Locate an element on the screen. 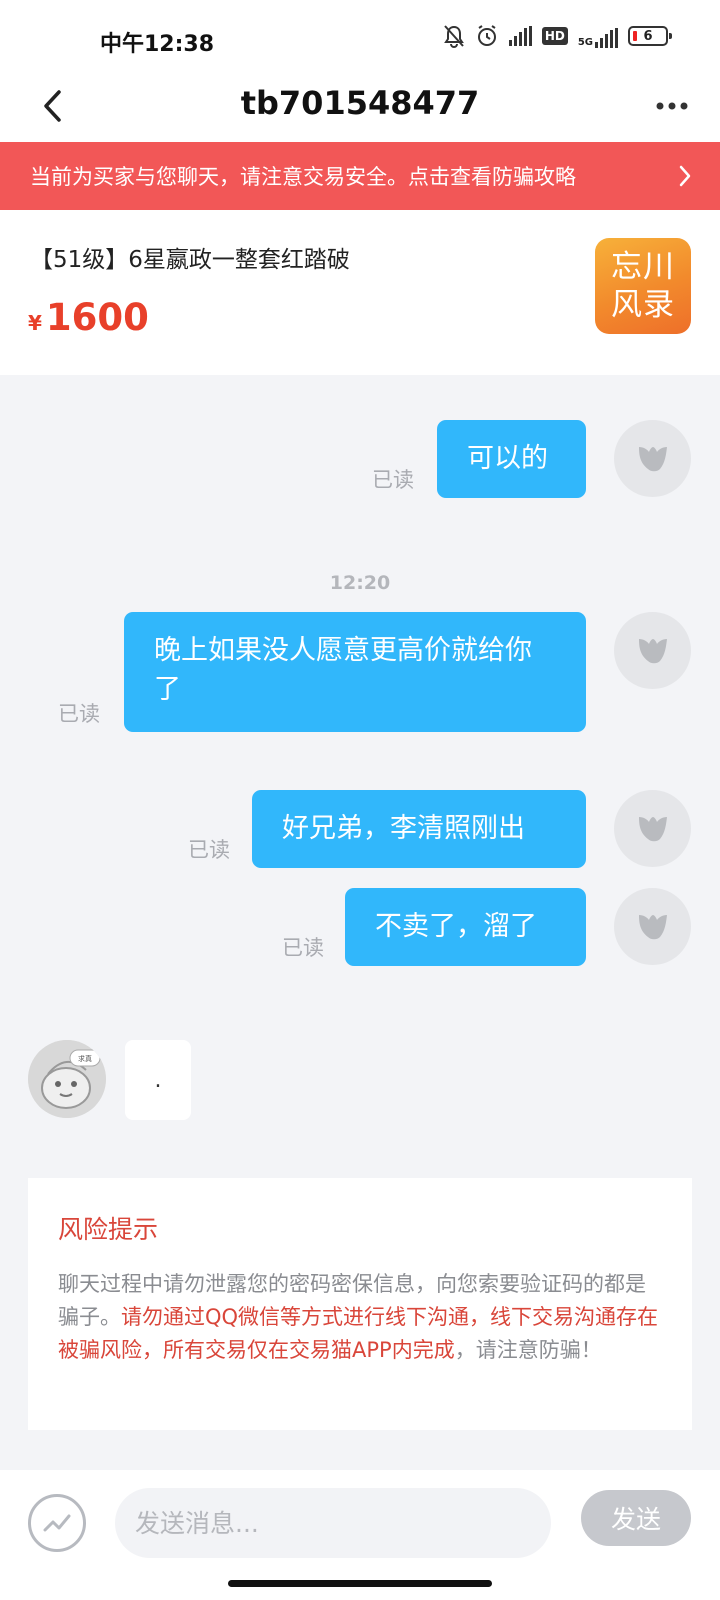 The height and width of the screenshot is (1600, 720). logo-line-1: 忘川 is located at coordinates (643, 267).